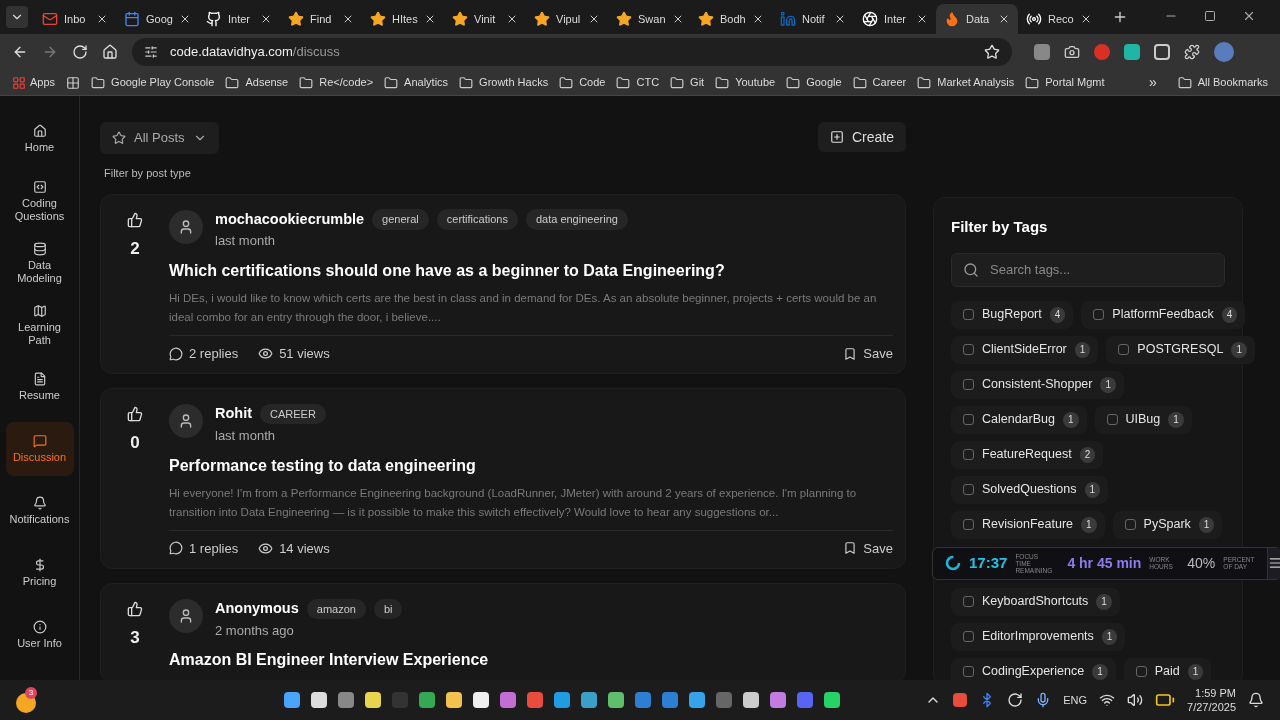 The width and height of the screenshot is (1280, 720). Describe the element at coordinates (39, 201) in the screenshot. I see `sidebar-item: Coding Questions` at that location.